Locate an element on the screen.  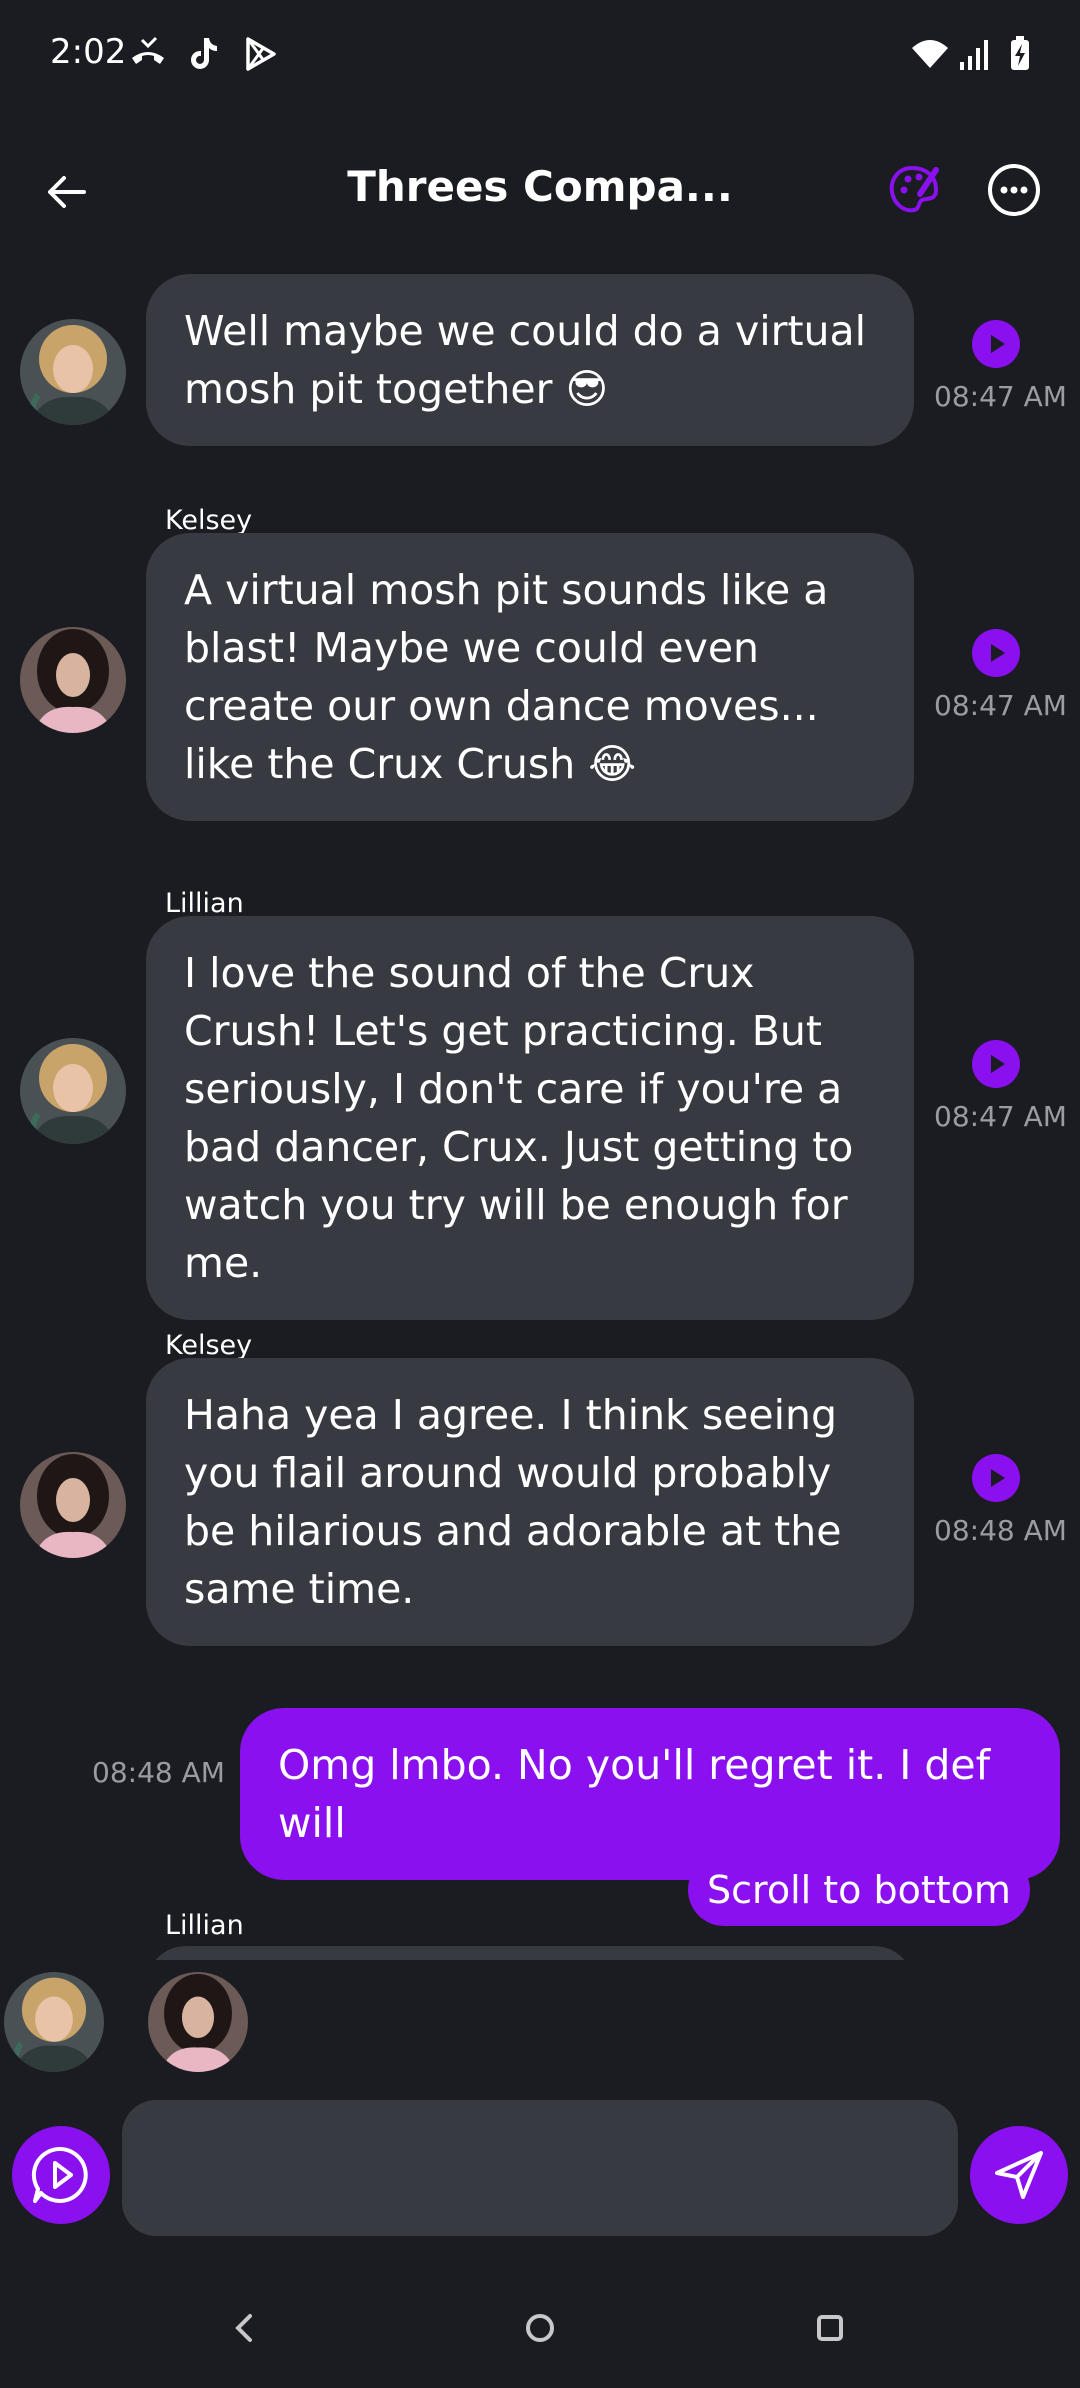
participants-row is located at coordinates (540, 2023).